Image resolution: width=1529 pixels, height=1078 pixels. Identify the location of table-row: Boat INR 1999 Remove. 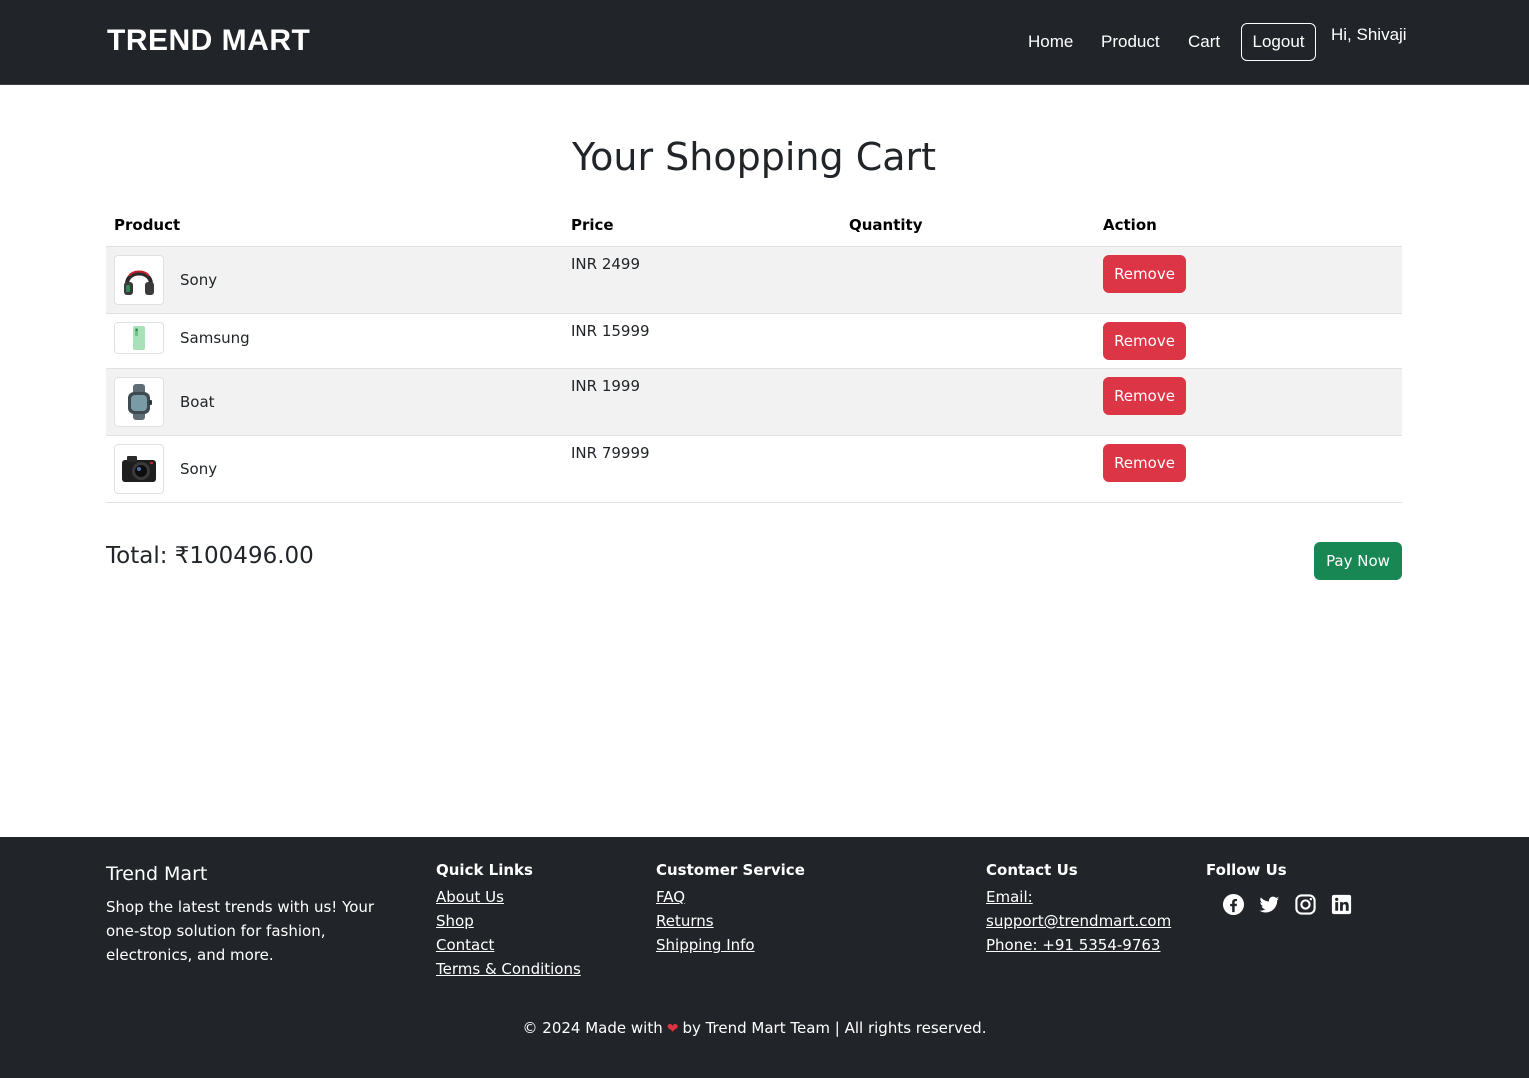
(754, 402).